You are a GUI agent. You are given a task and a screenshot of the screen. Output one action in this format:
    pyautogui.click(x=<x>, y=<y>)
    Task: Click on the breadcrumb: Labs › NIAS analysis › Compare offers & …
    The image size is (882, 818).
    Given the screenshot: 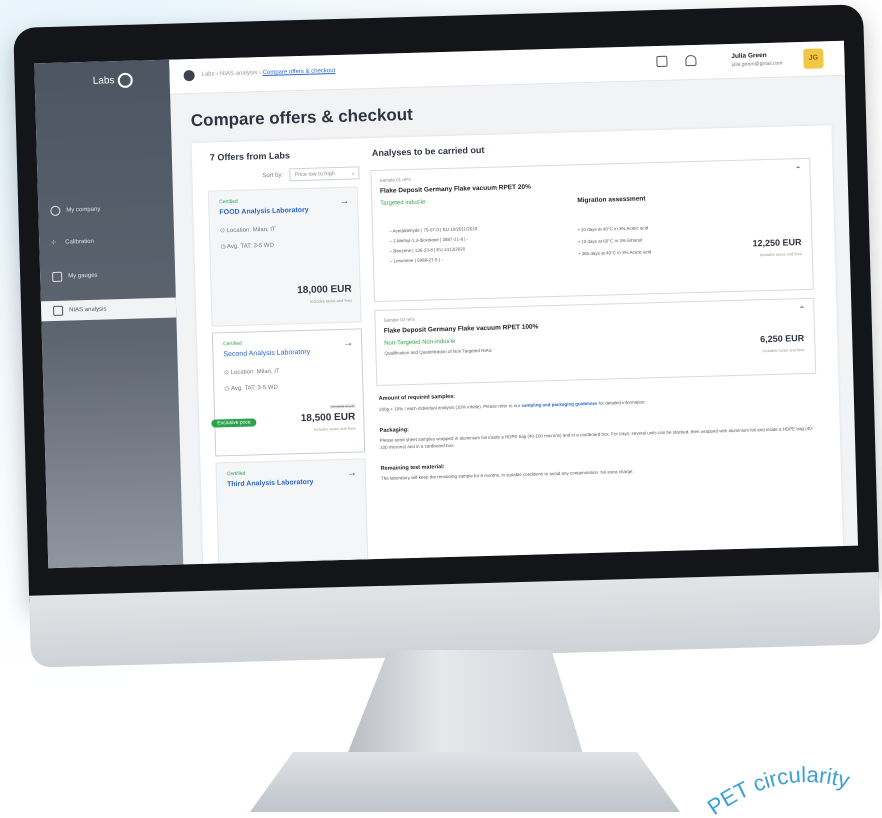 What is the action you would take?
    pyautogui.click(x=269, y=73)
    